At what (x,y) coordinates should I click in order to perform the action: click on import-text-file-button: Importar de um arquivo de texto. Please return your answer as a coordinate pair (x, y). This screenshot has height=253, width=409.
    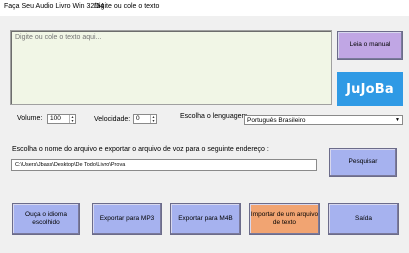
    Looking at the image, I should click on (284, 219).